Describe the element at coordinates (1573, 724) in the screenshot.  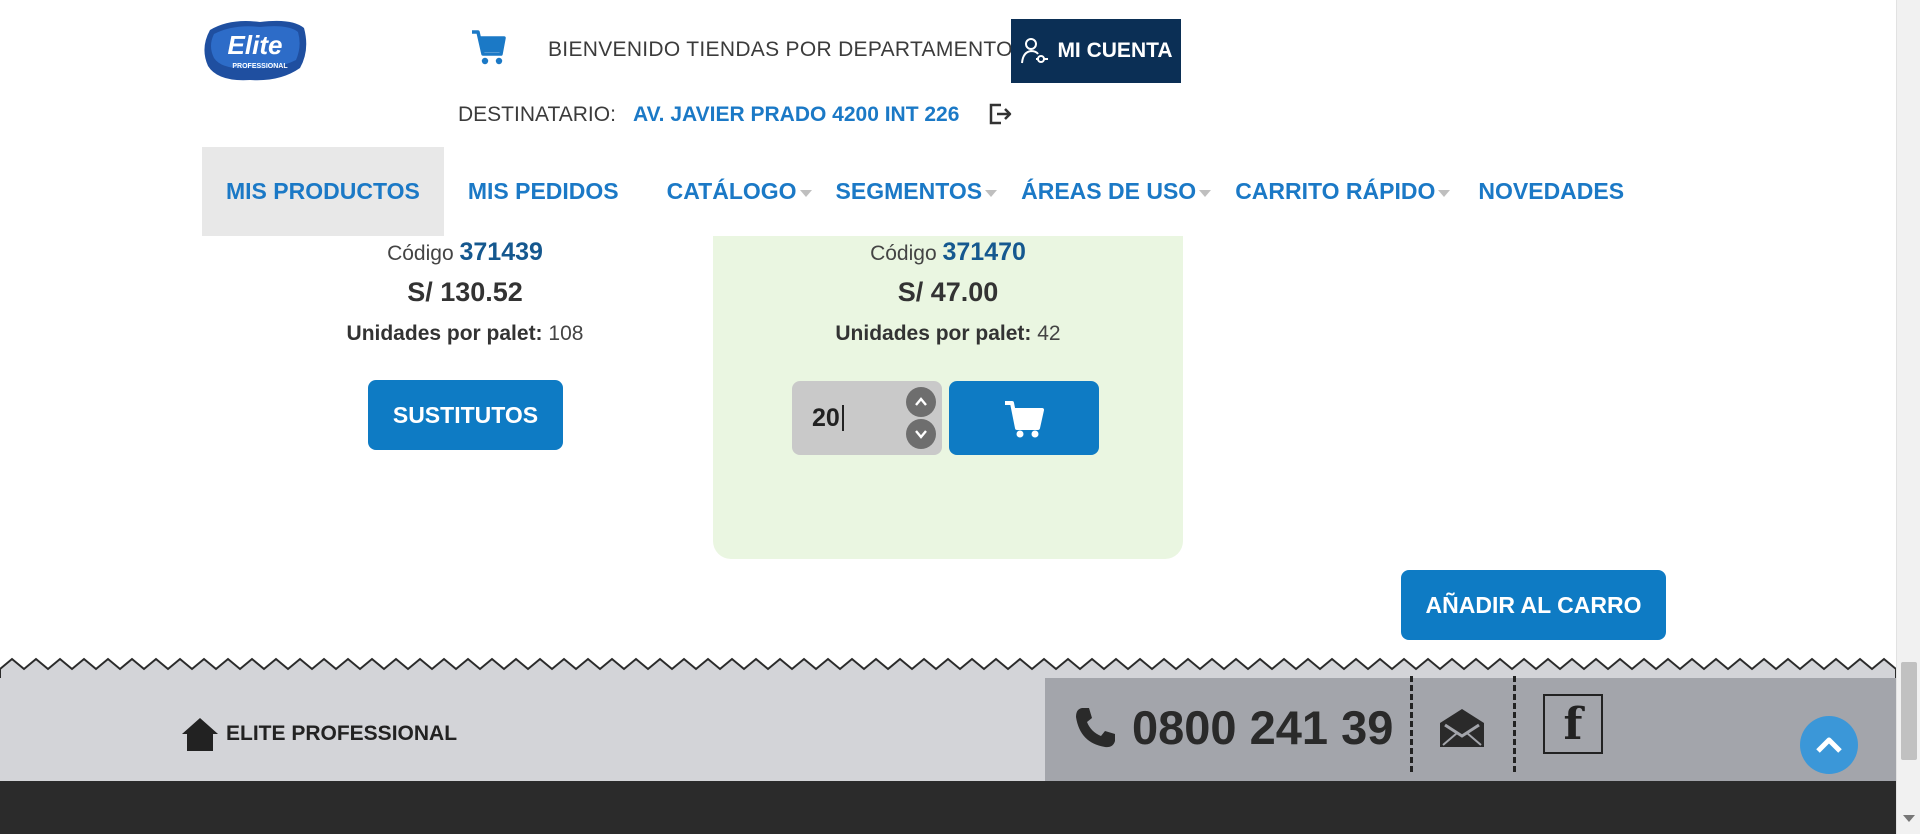
I see `facebook-icon: f` at that location.